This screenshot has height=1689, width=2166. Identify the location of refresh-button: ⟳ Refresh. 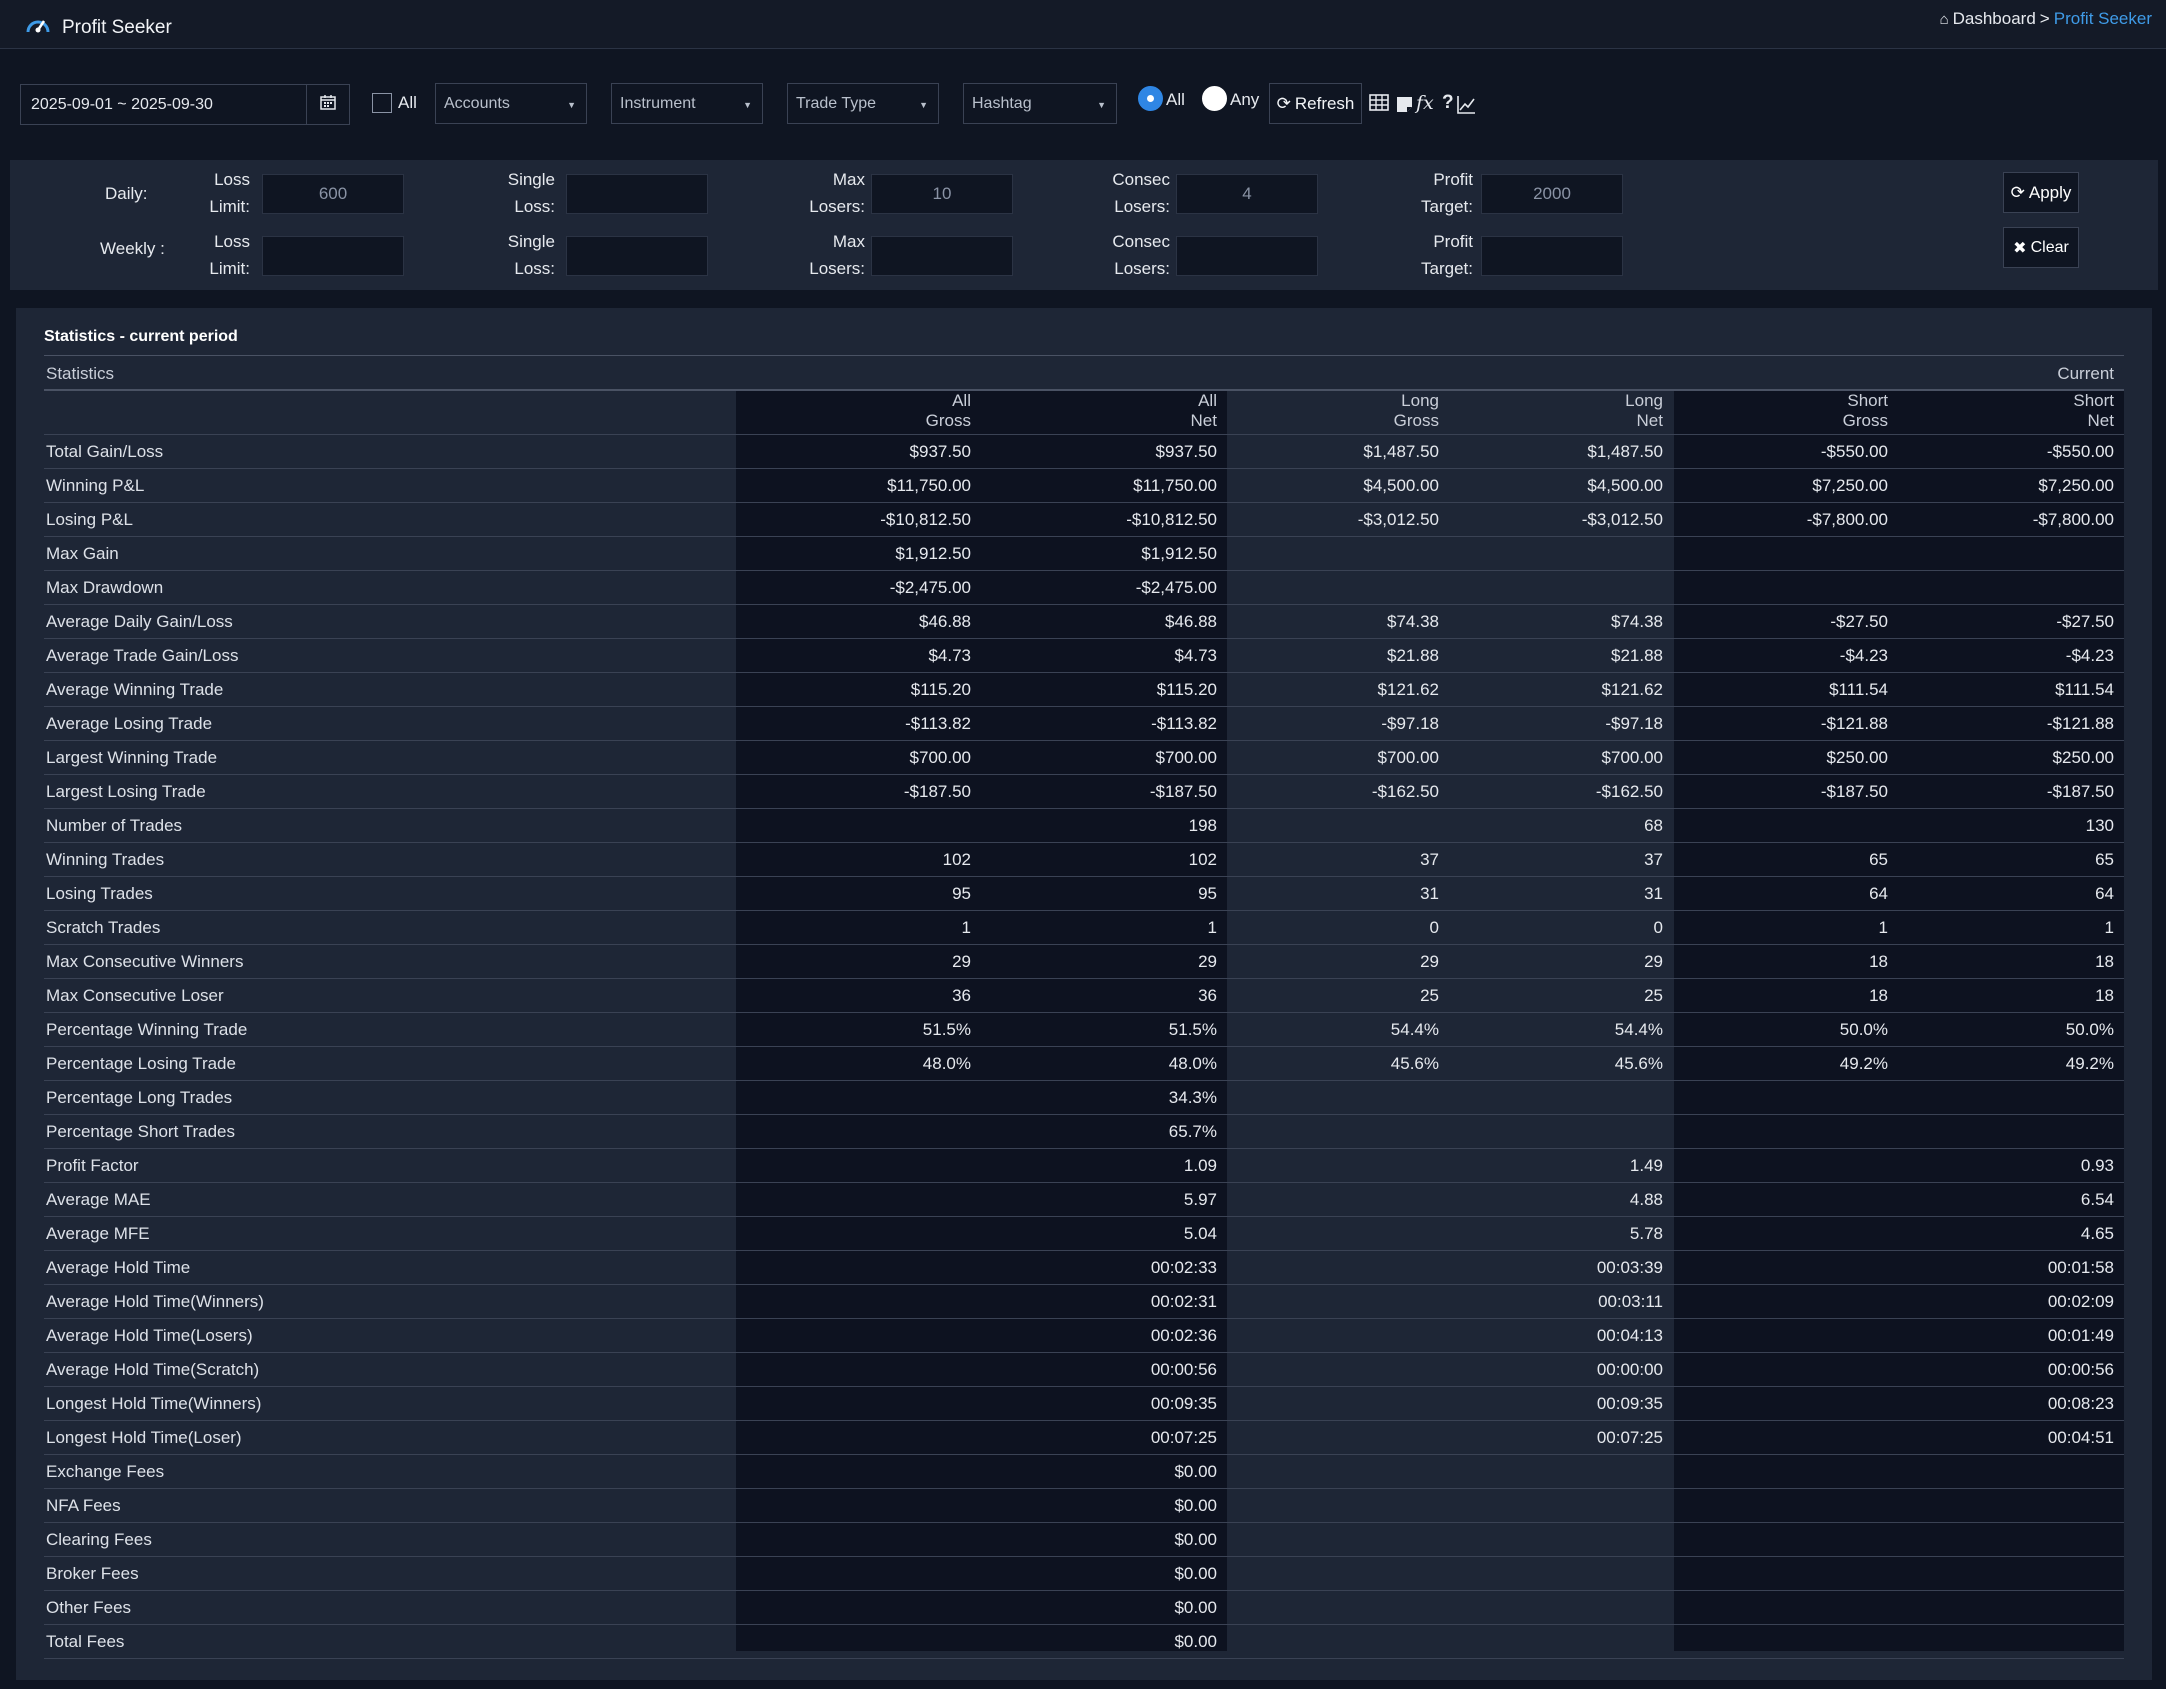
(1315, 103).